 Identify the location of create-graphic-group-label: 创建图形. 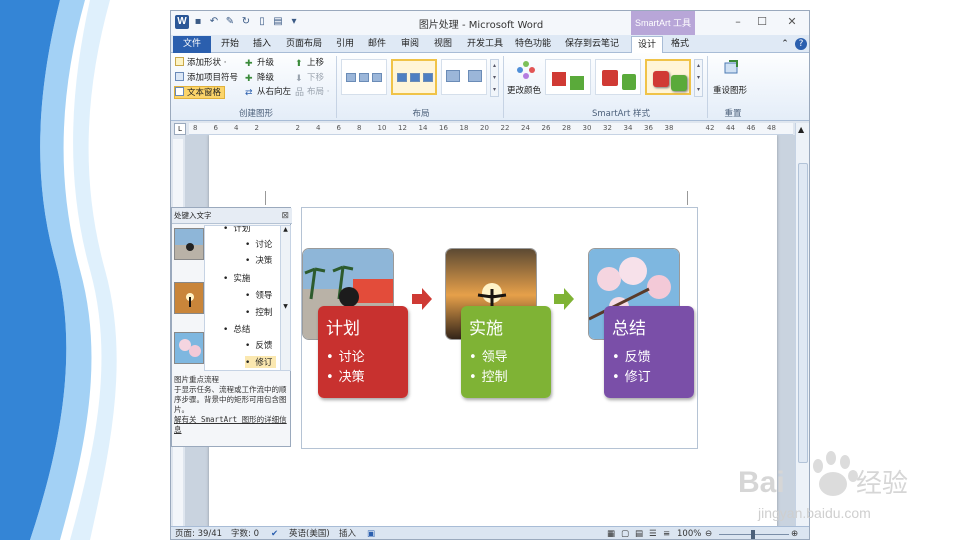
(255, 114).